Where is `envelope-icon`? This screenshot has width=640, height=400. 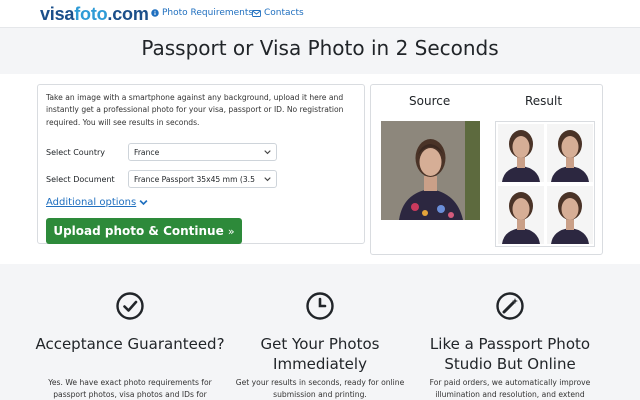 envelope-icon is located at coordinates (256, 13).